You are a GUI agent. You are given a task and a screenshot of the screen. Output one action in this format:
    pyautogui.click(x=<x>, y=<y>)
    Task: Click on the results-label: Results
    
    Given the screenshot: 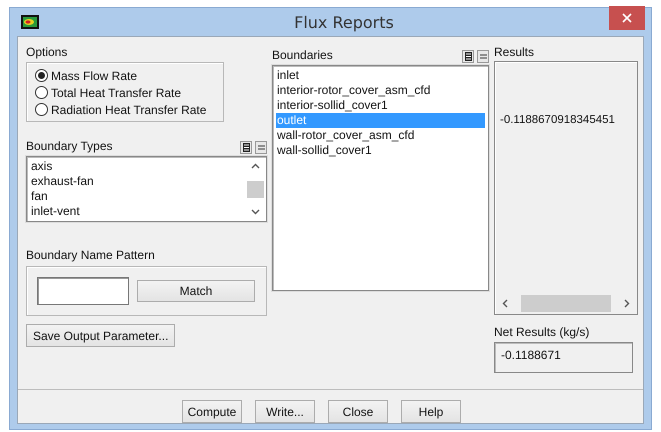 What is the action you would take?
    pyautogui.click(x=514, y=52)
    